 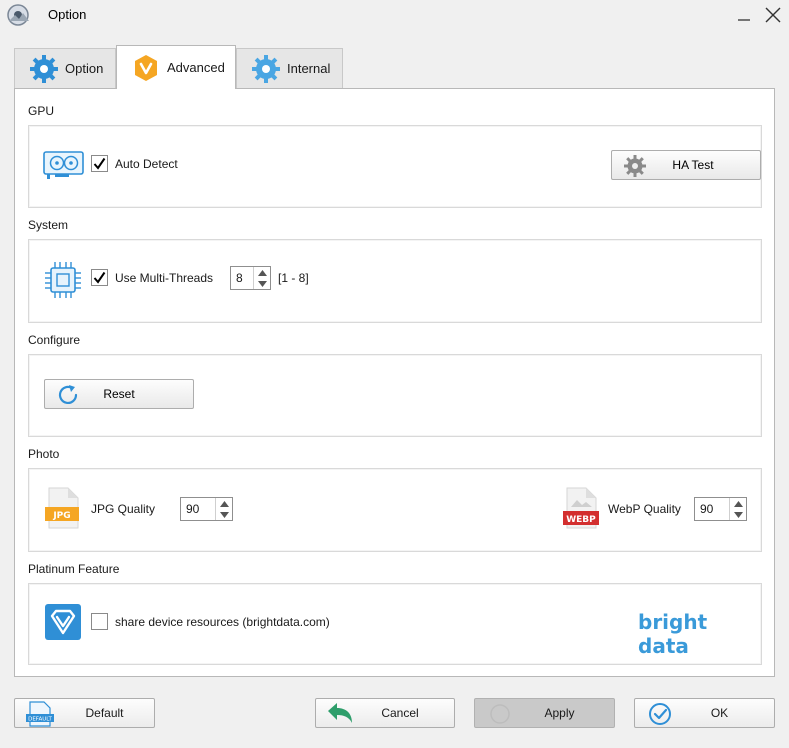 I want to click on ha-test-button: HA Test, so click(x=686, y=165).